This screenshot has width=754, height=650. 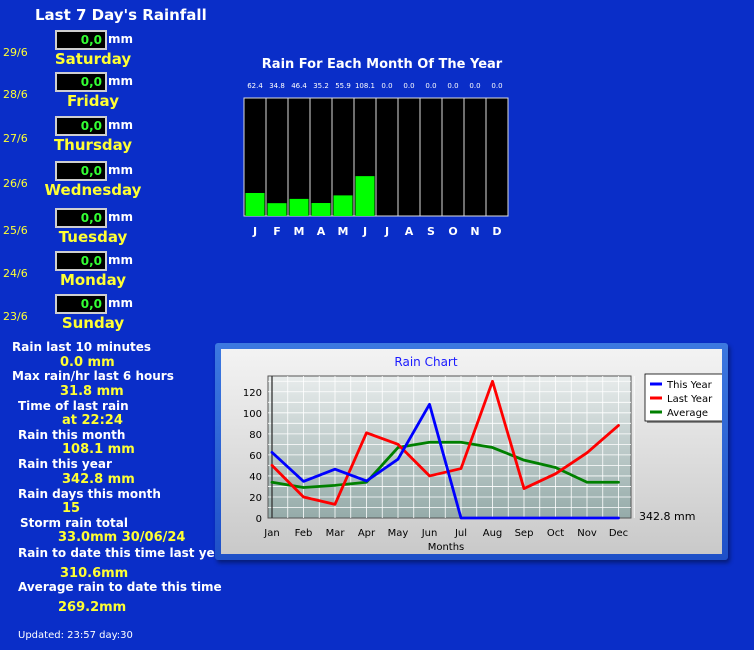 What do you see at coordinates (252, 393) in the screenshot?
I see `y-tick-label: 120` at bounding box center [252, 393].